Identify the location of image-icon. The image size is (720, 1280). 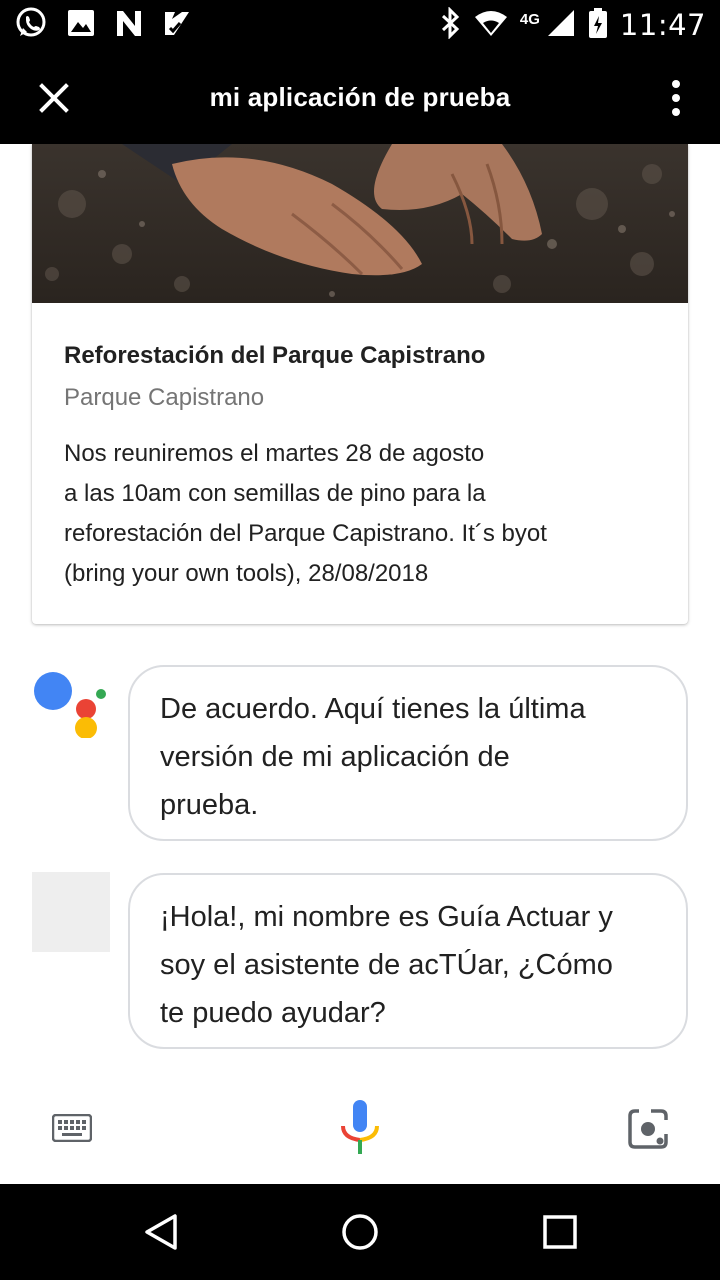
(81, 25).